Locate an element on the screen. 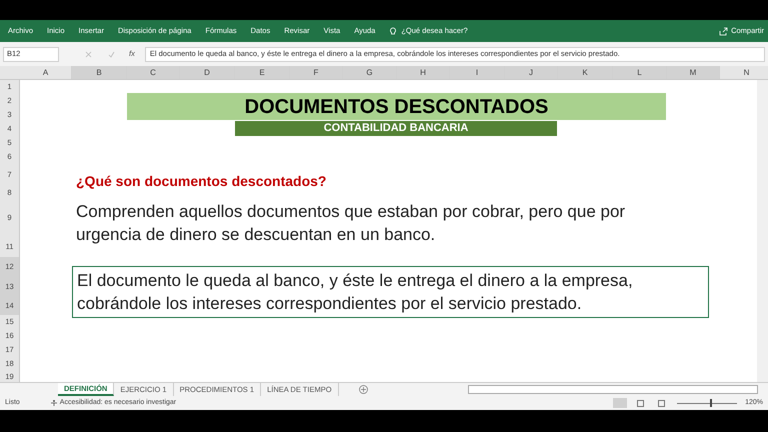  question-heading: ¿Qué son documentos descontados? is located at coordinates (202, 181).